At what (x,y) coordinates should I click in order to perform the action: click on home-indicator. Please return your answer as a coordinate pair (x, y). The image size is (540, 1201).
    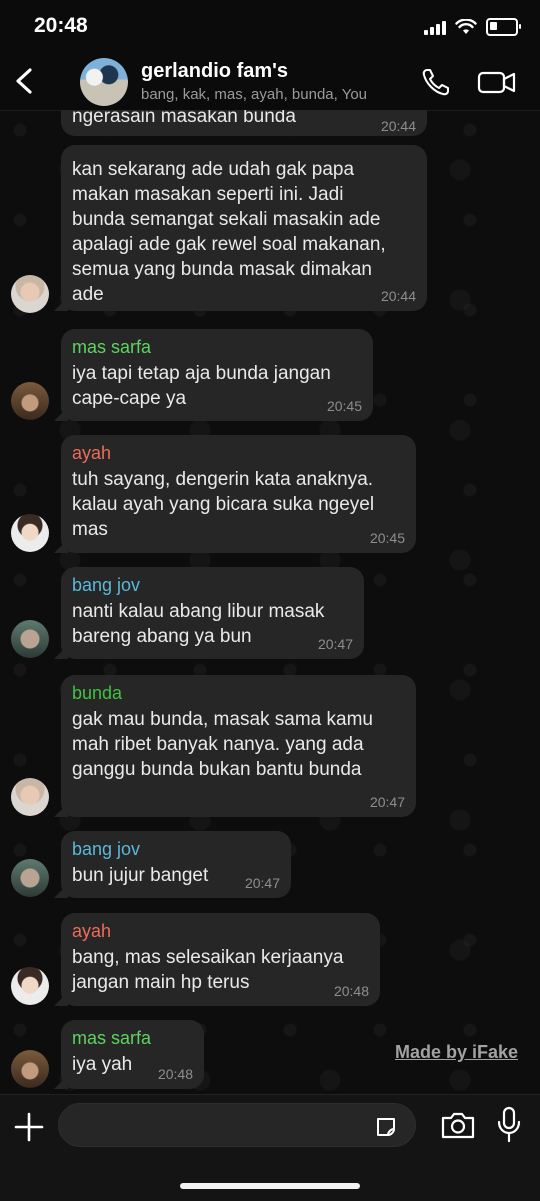
    Looking at the image, I should click on (270, 1186).